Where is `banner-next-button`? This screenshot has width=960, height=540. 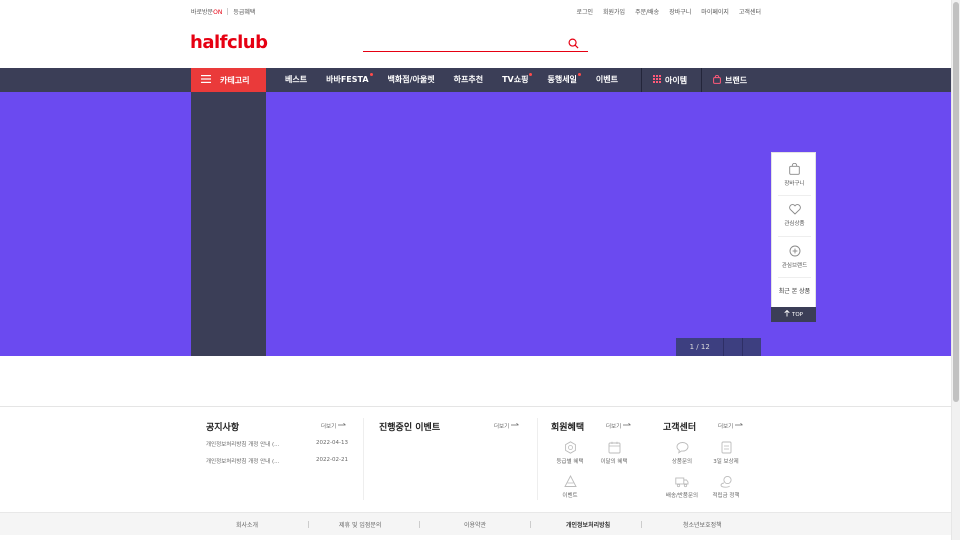
banner-next-button is located at coordinates (752, 347).